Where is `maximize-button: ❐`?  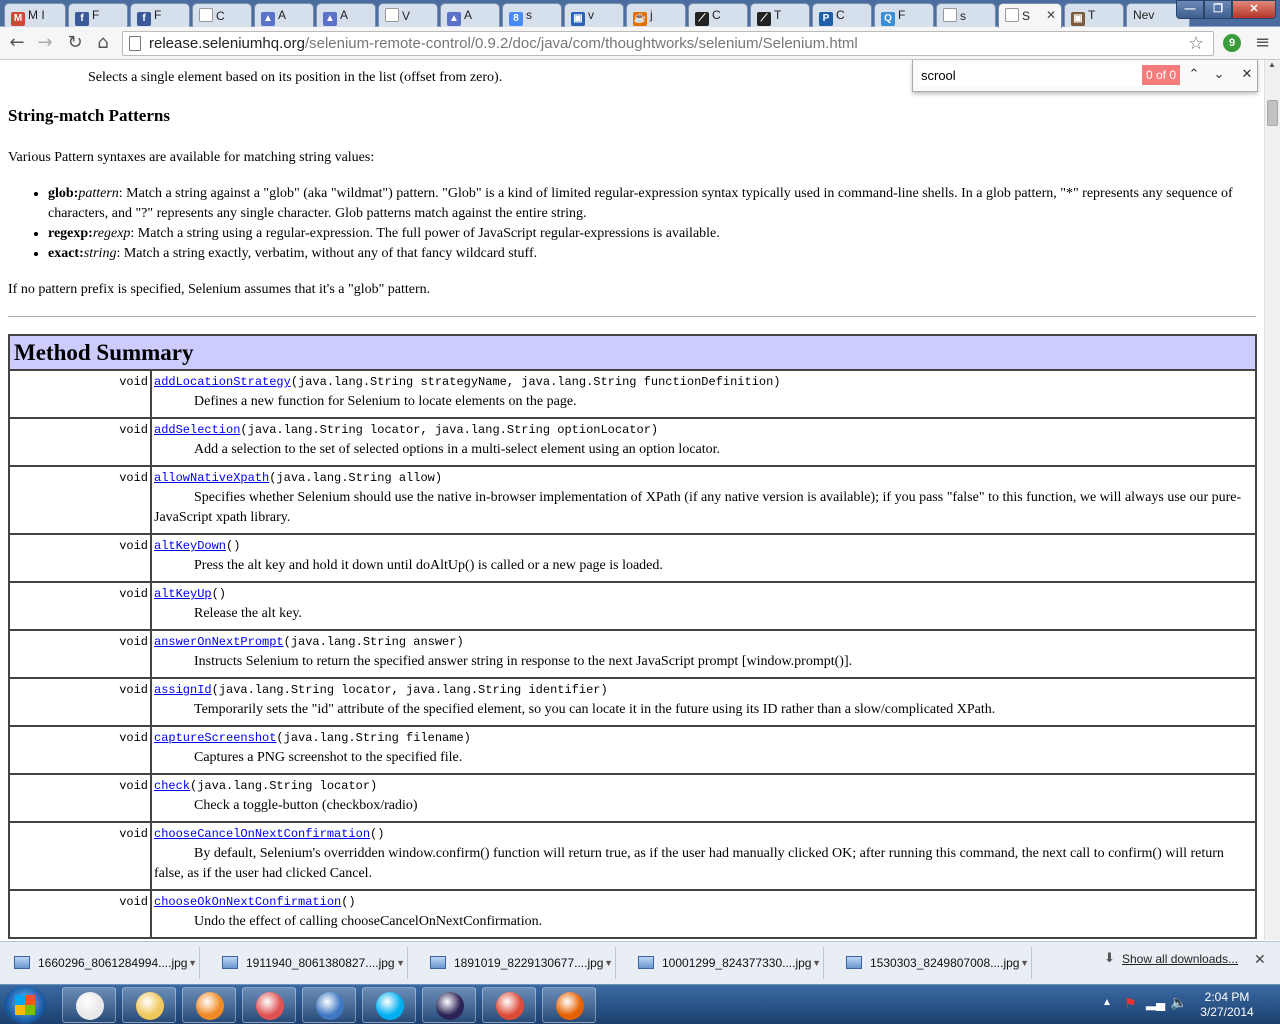
maximize-button: ❐ is located at coordinates (1218, 9).